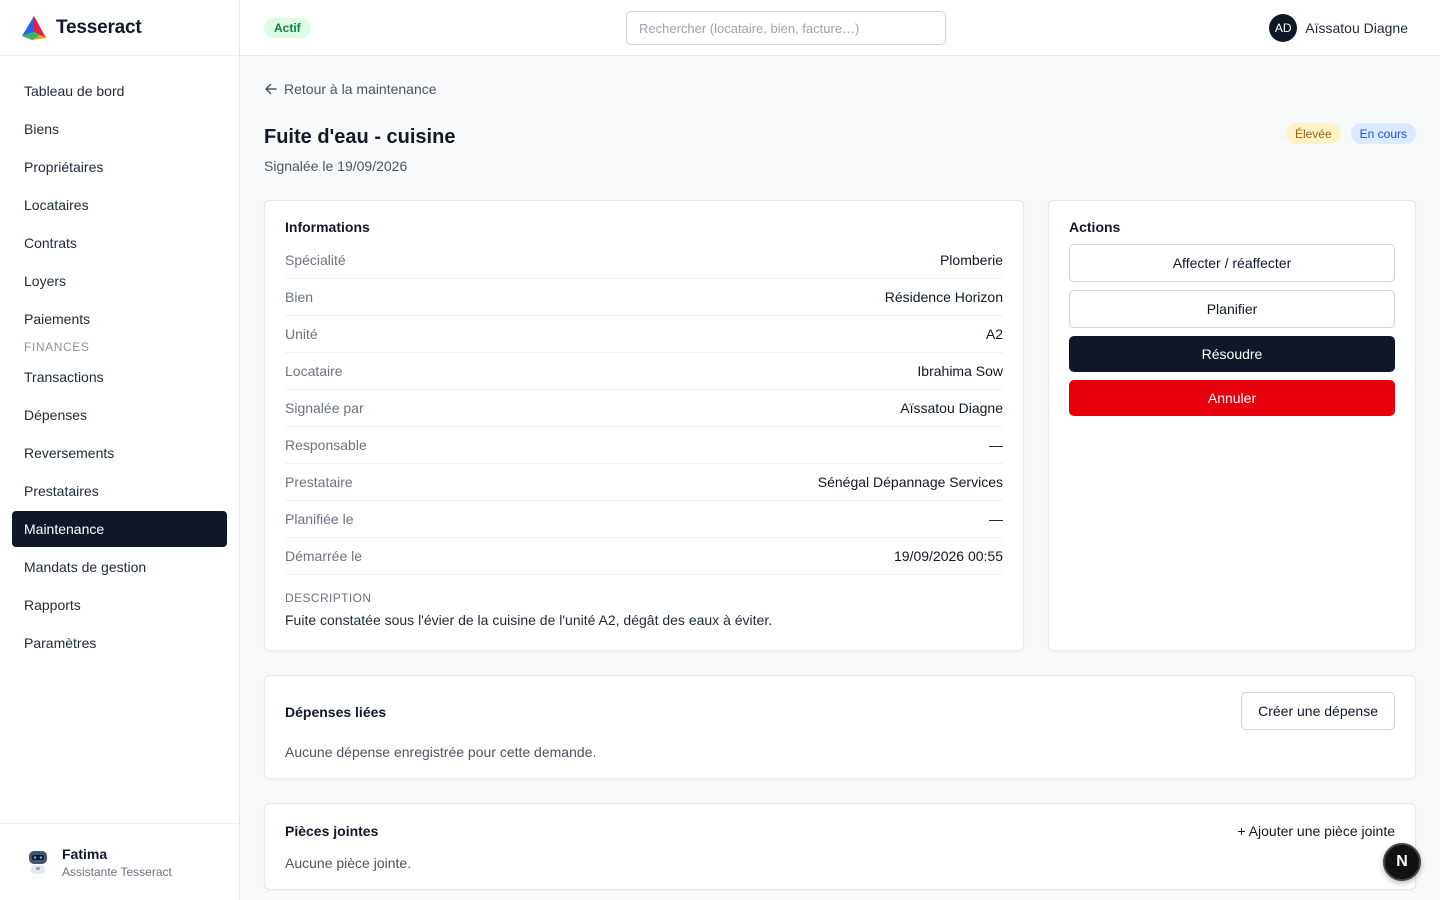 The image size is (1440, 900). What do you see at coordinates (336, 712) in the screenshot?
I see `linked-expenses-title: Dépenses liées` at bounding box center [336, 712].